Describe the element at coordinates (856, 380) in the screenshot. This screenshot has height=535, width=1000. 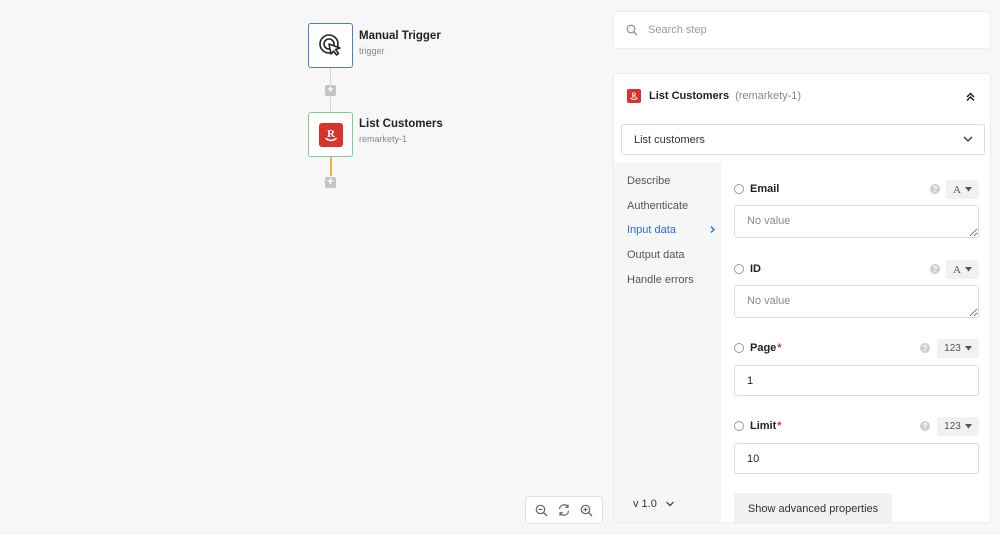
I see `page-field` at that location.